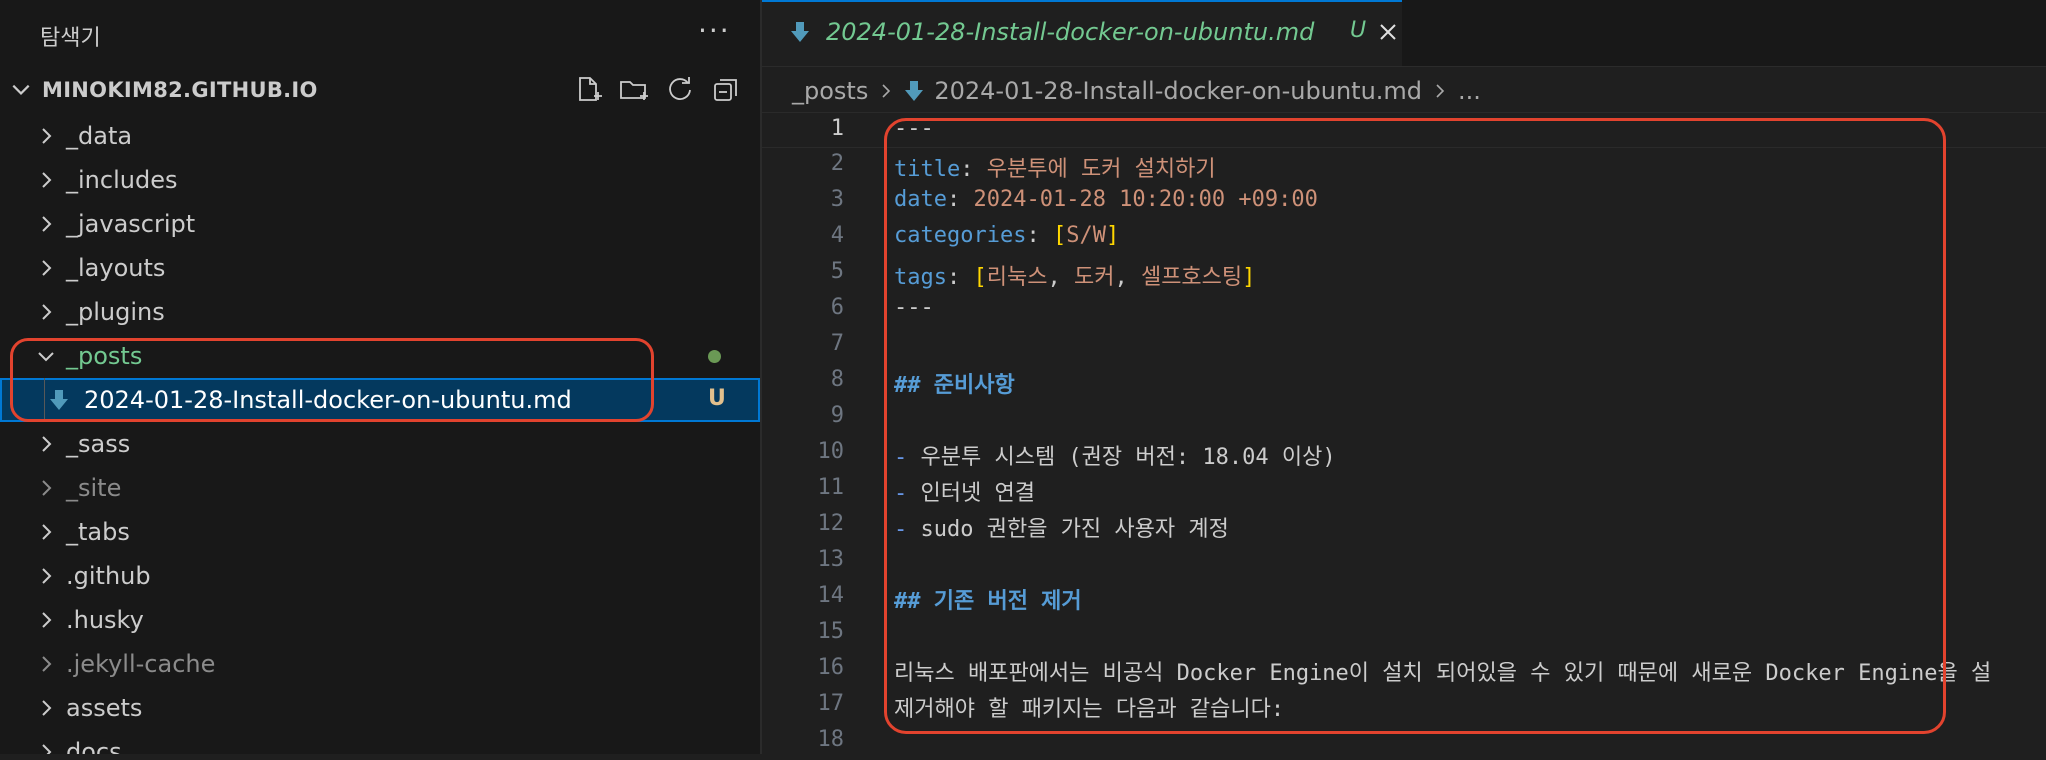 This screenshot has width=2046, height=760. I want to click on new-file-icon, so click(588, 90).